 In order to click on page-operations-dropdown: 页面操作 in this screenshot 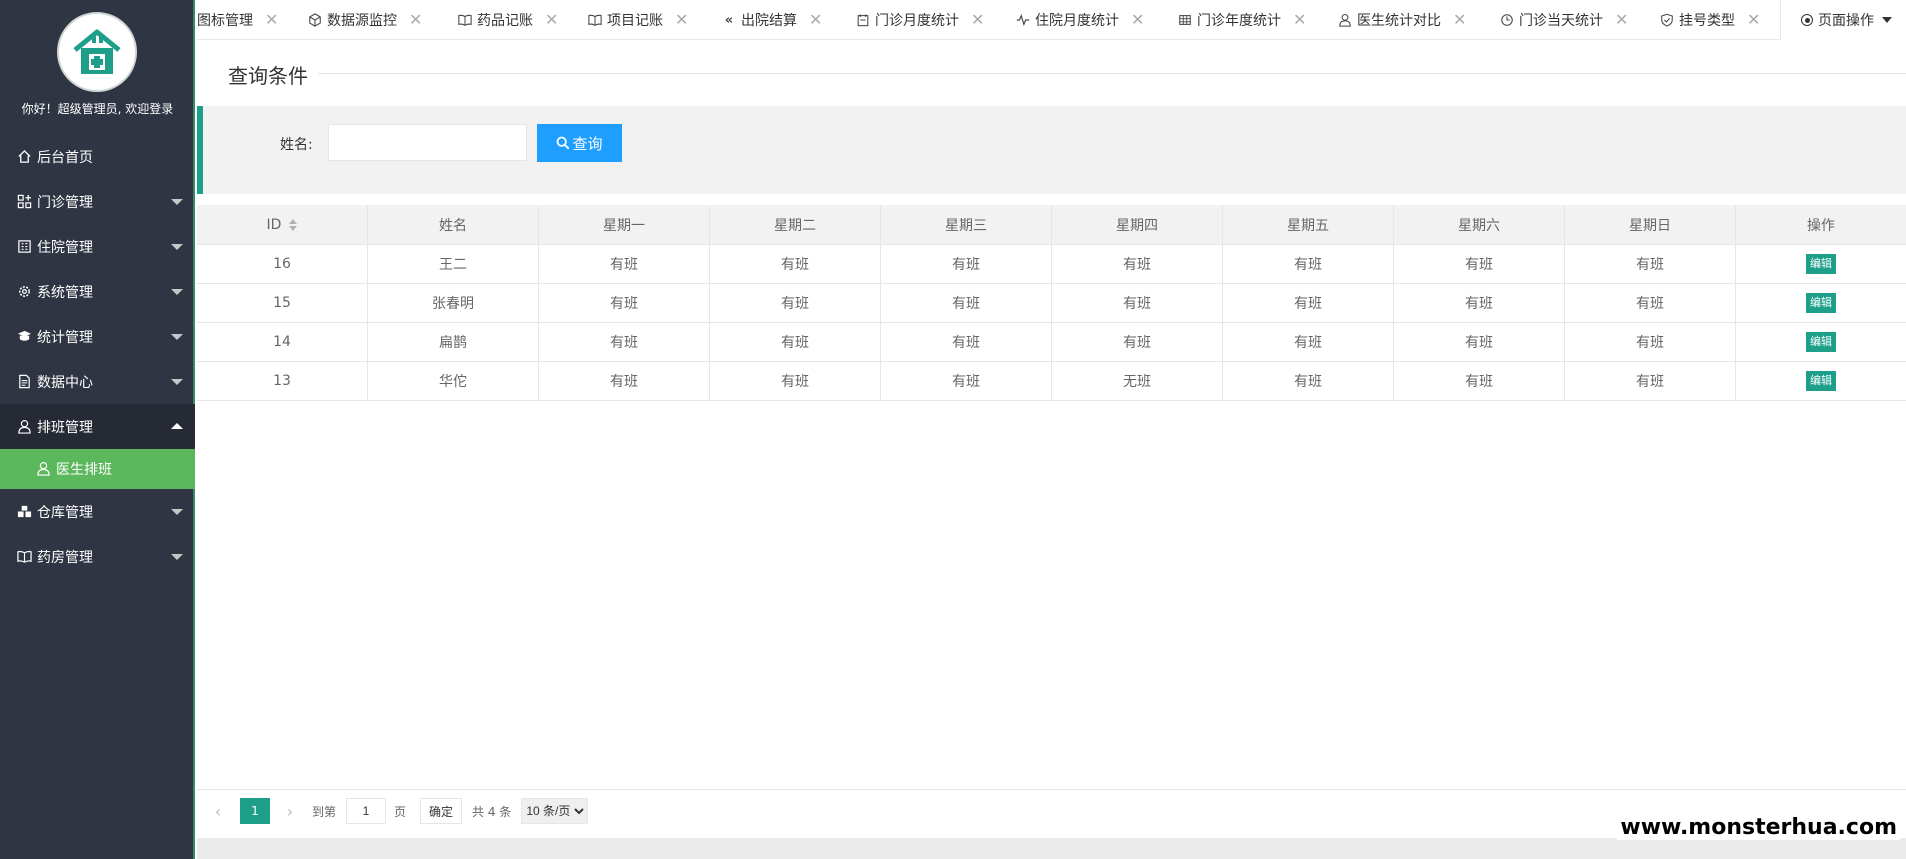, I will do `click(1843, 20)`.